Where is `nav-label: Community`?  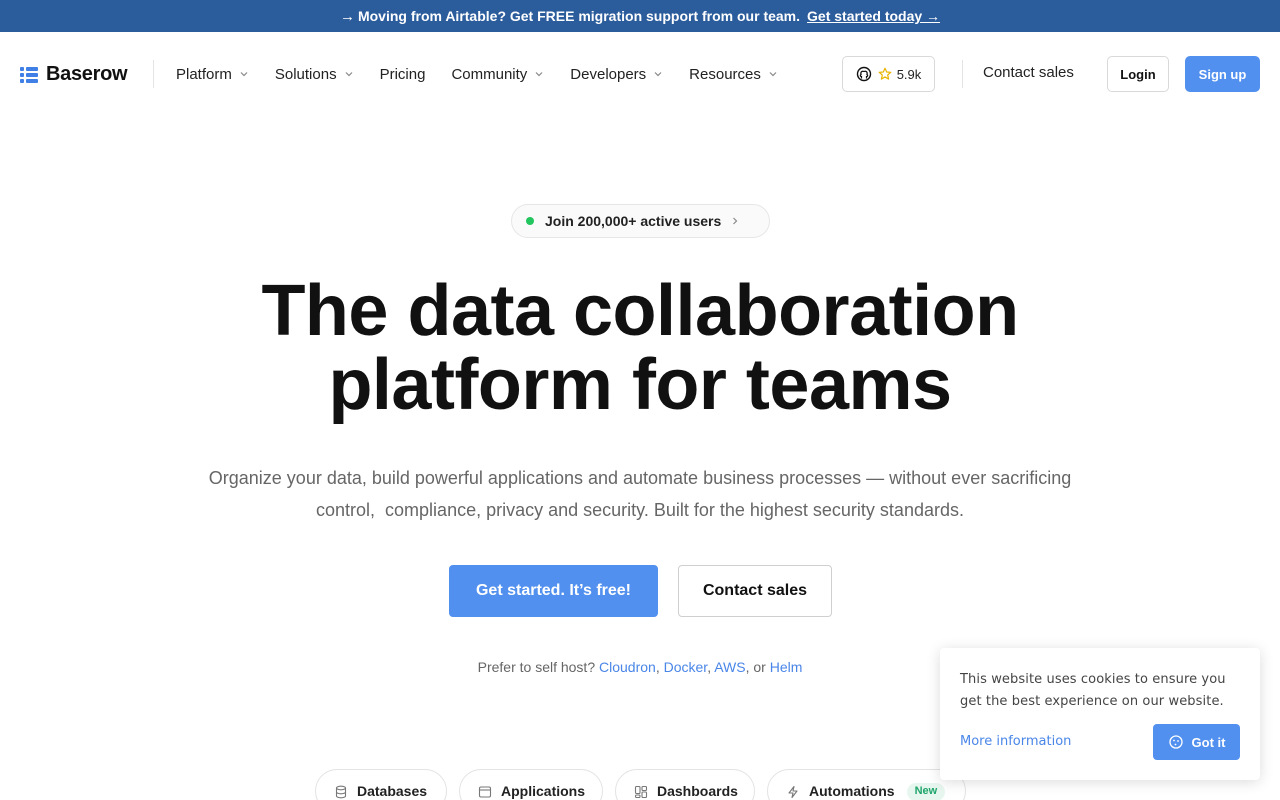
nav-label: Community is located at coordinates (489, 74).